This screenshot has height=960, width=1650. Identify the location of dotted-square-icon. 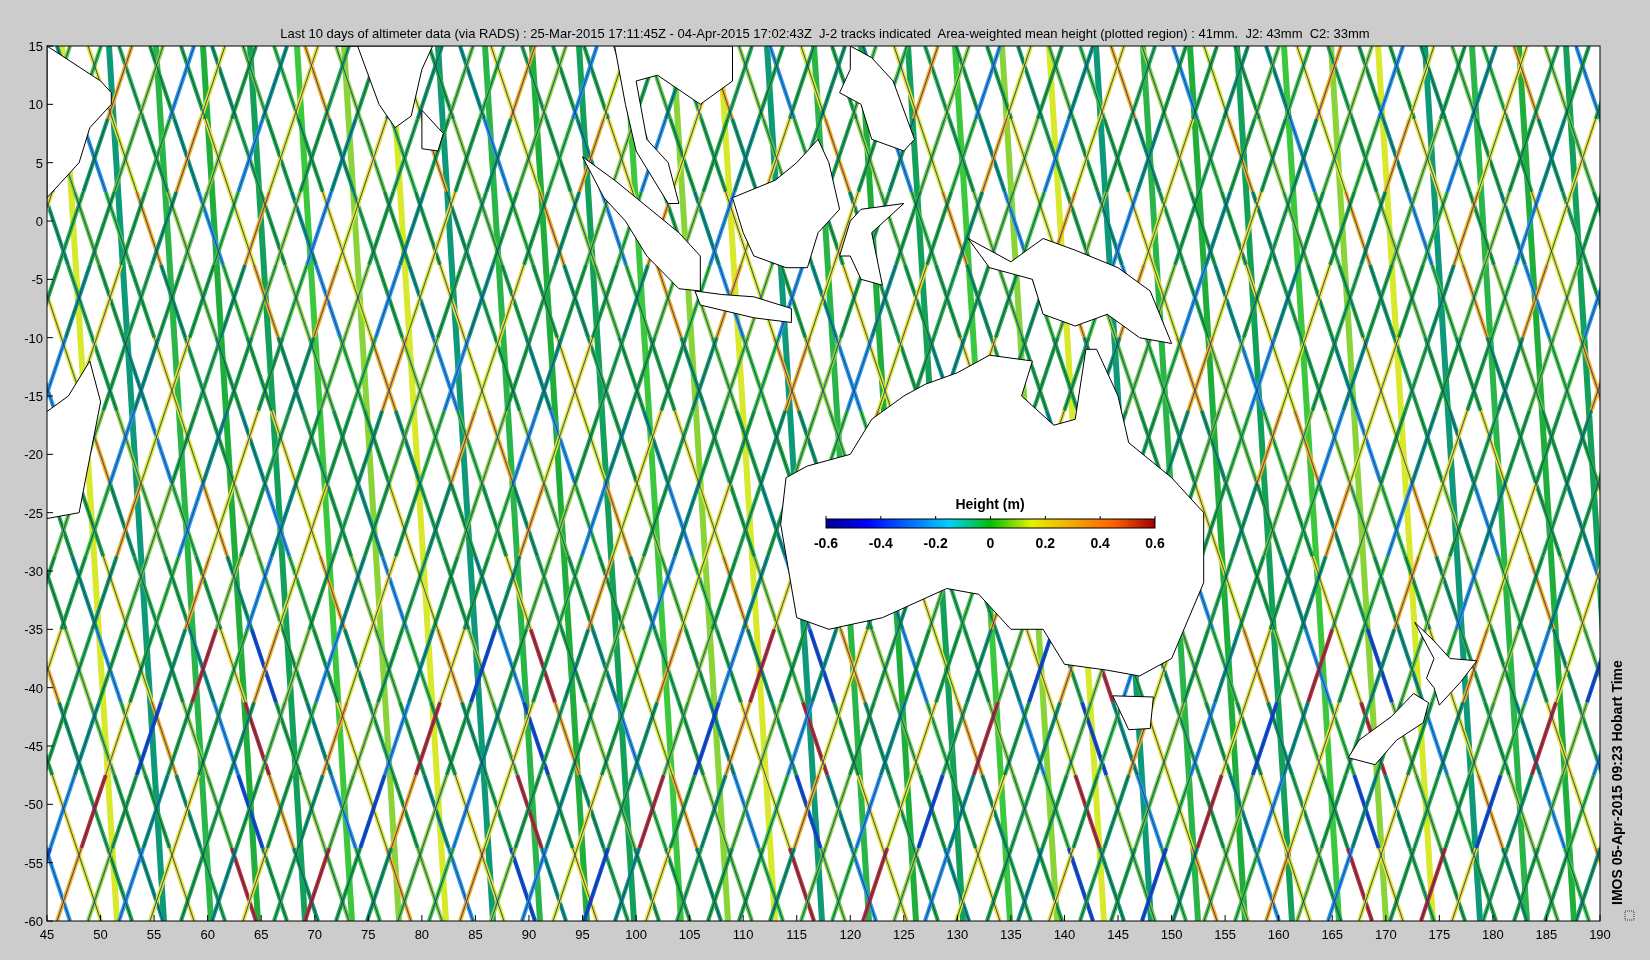
(1629, 915).